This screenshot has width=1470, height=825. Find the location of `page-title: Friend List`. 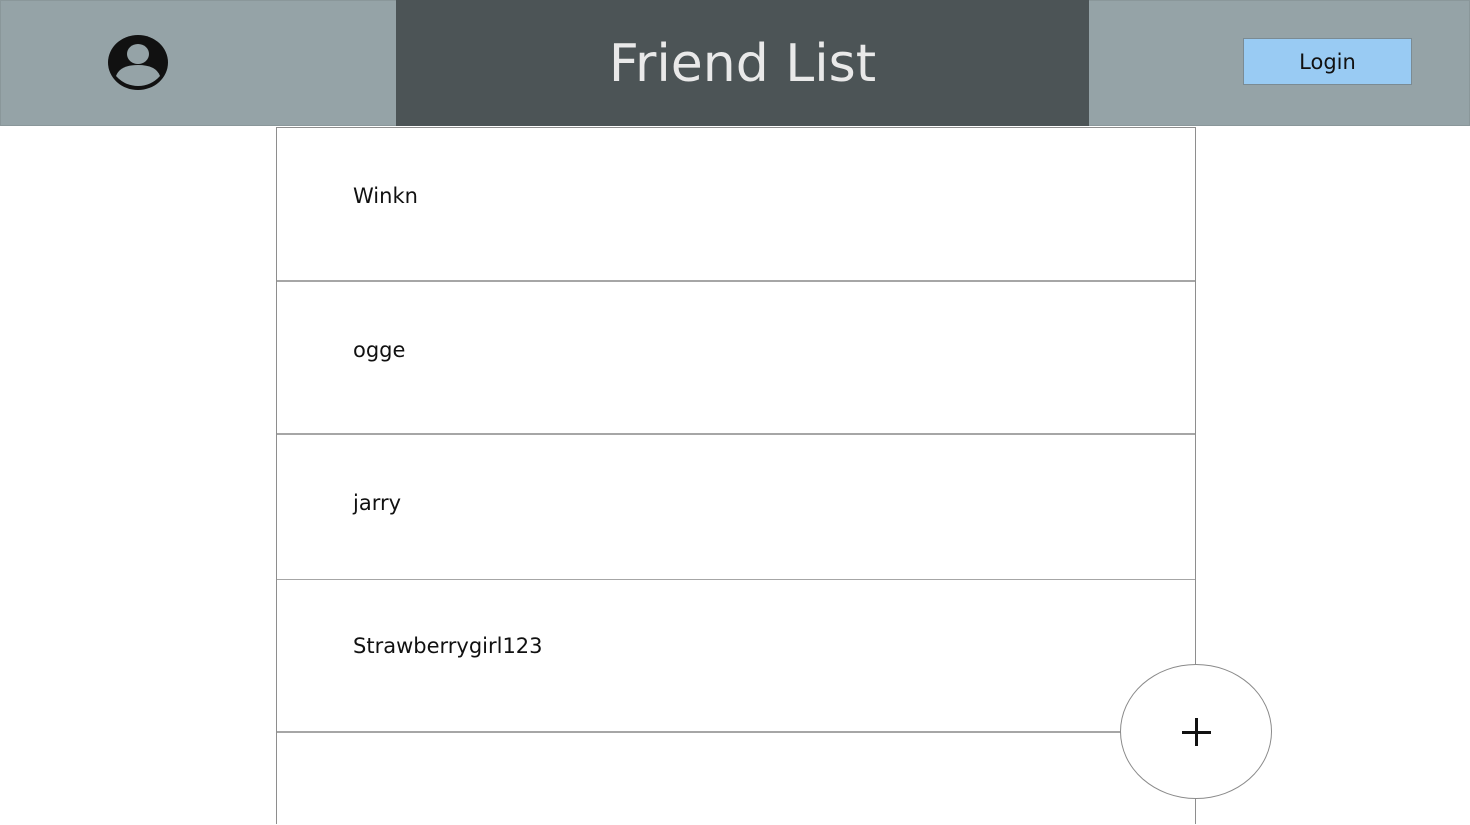

page-title: Friend List is located at coordinates (742, 64).